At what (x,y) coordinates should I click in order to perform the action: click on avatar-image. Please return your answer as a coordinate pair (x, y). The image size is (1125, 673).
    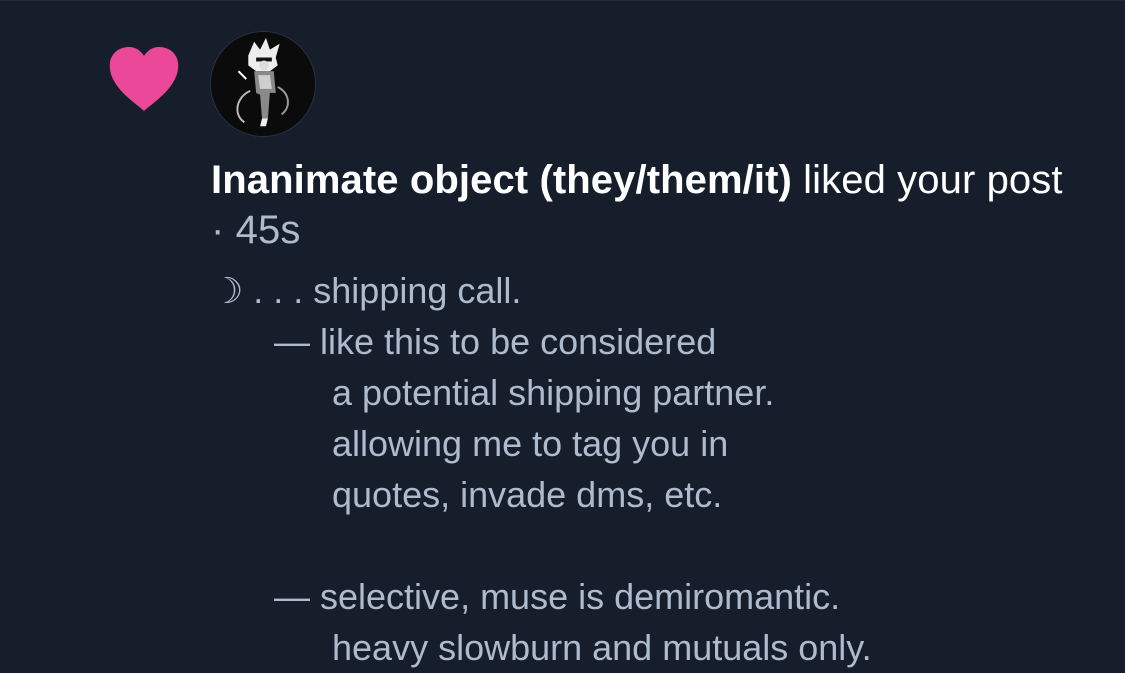
    Looking at the image, I should click on (263, 84).